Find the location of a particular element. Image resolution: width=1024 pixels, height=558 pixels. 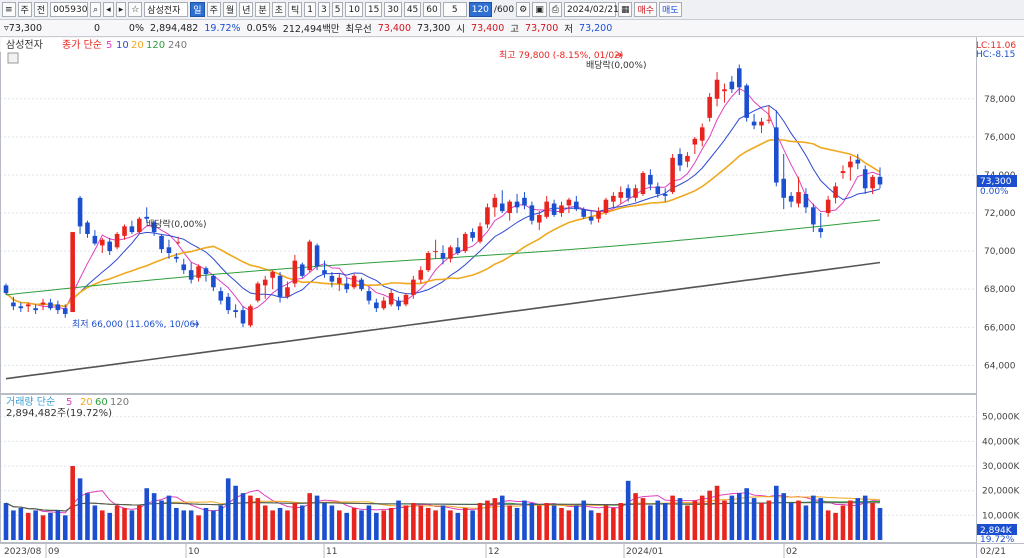

save-icon: ▣ is located at coordinates (539, 9).